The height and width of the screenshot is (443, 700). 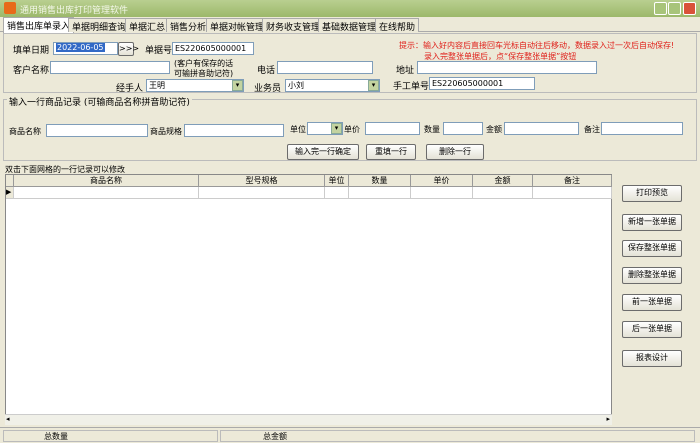 What do you see at coordinates (80, 47) in the screenshot?
I see `date-value: 2022-06-05` at bounding box center [80, 47].